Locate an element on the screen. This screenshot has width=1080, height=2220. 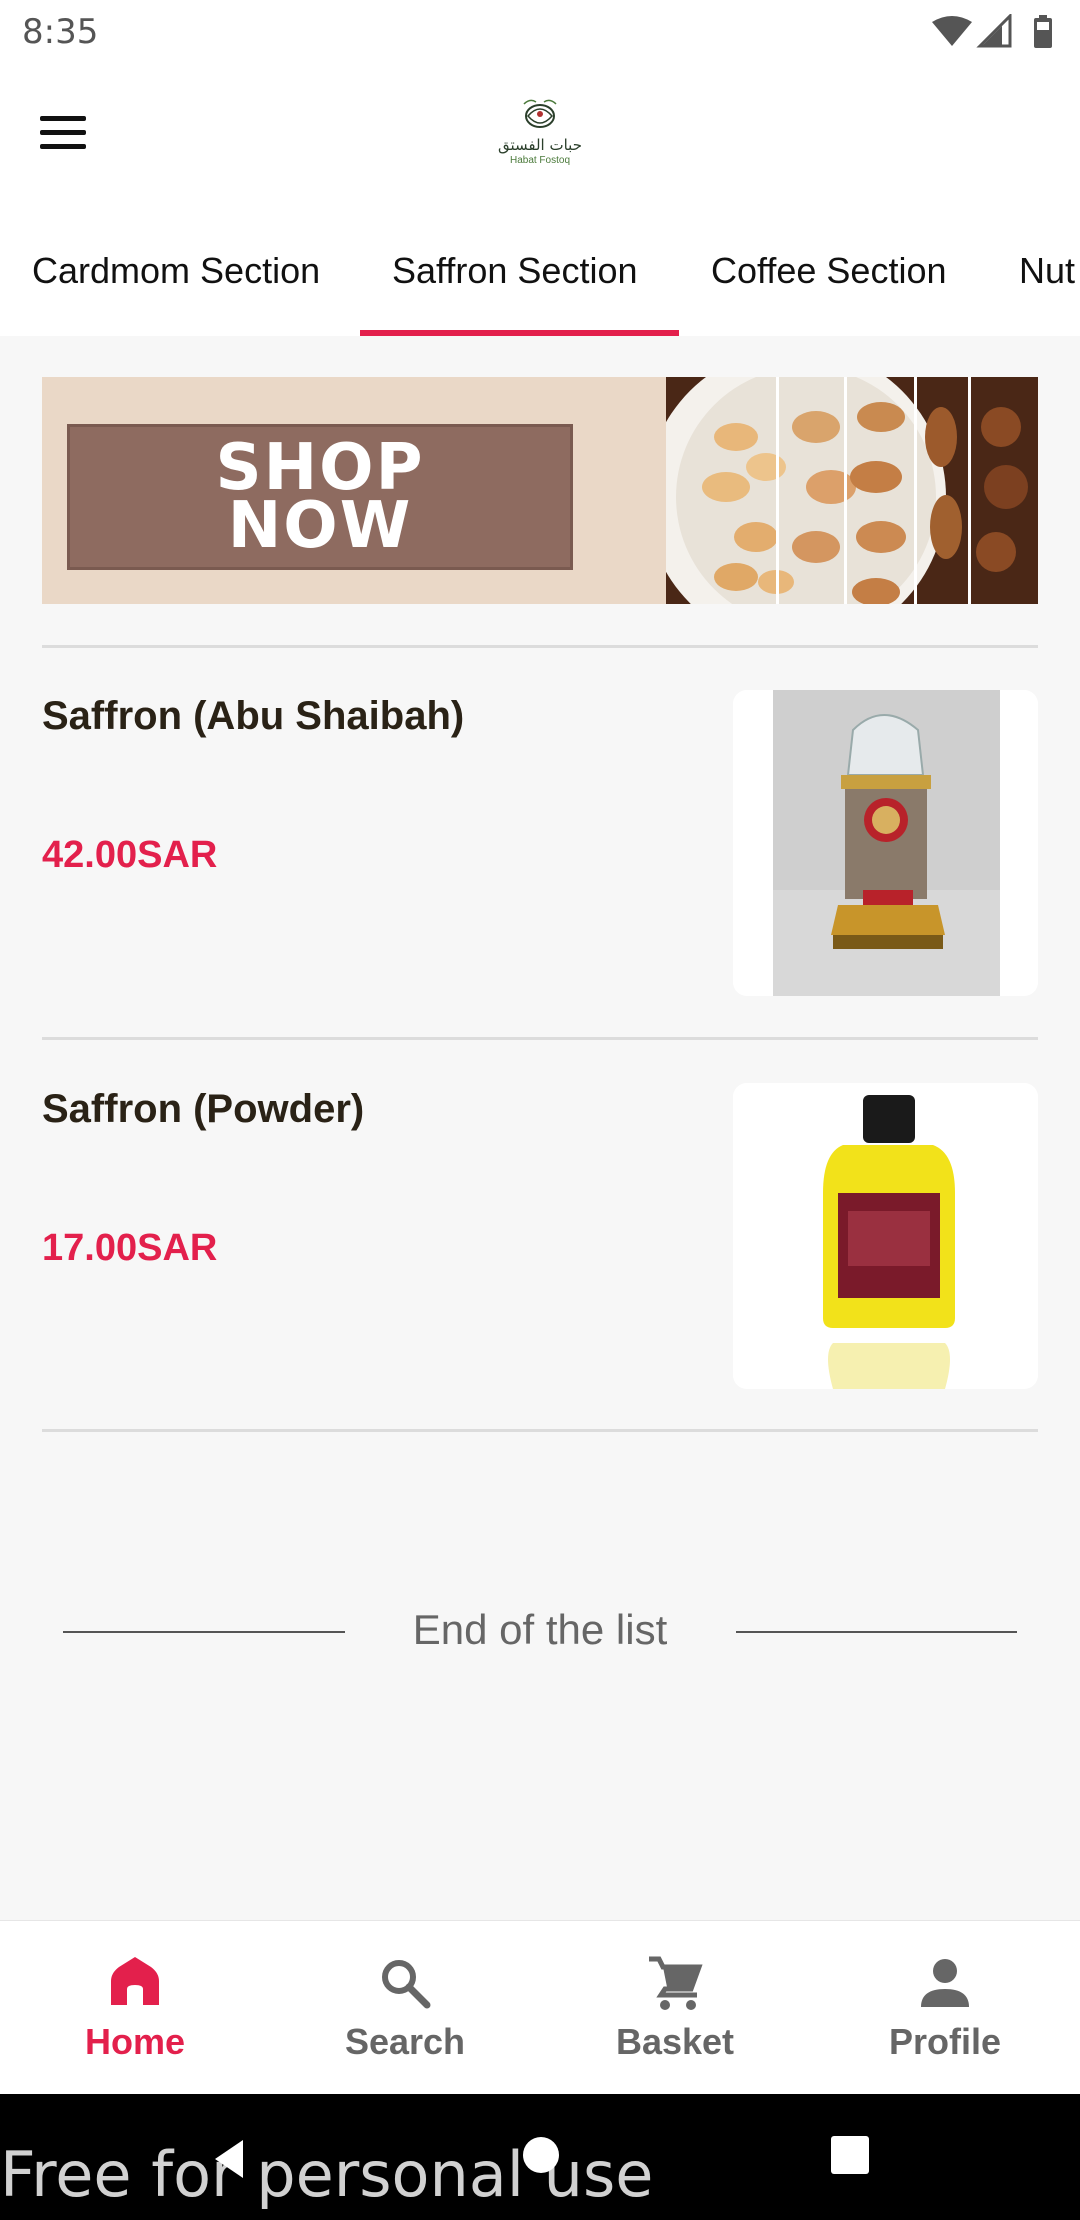
app-bar: حبات الفستق Habat Fostoq is located at coordinates (540, 137).